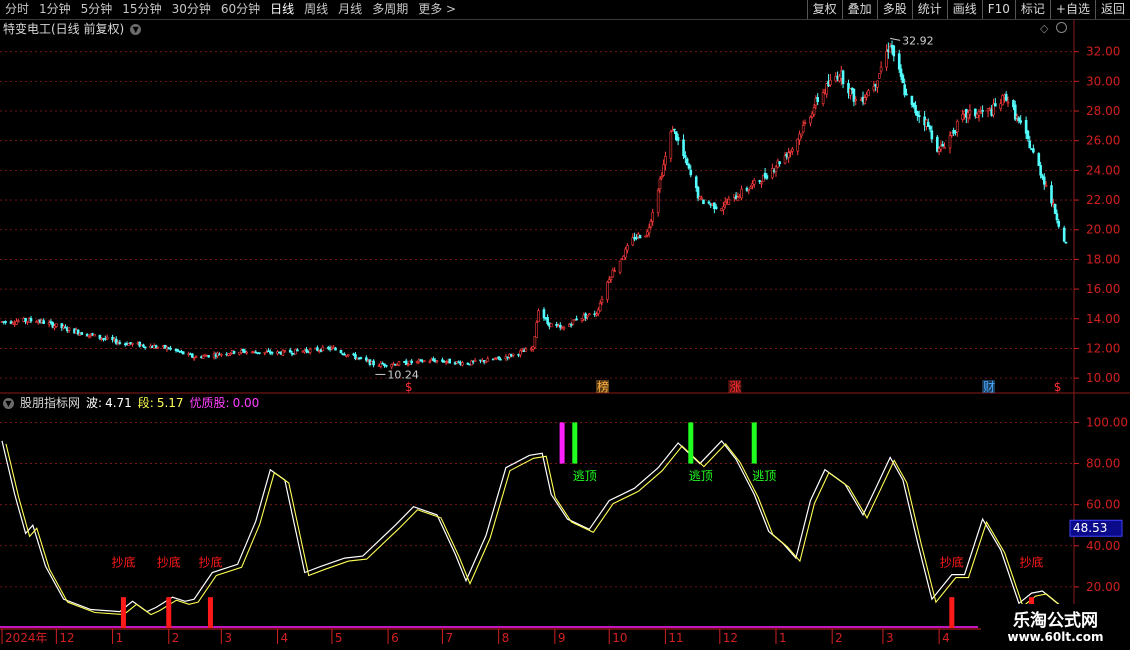 The image size is (1130, 650). What do you see at coordinates (1103, 505) in the screenshot?
I see `indicator-tick-label: 60.00` at bounding box center [1103, 505].